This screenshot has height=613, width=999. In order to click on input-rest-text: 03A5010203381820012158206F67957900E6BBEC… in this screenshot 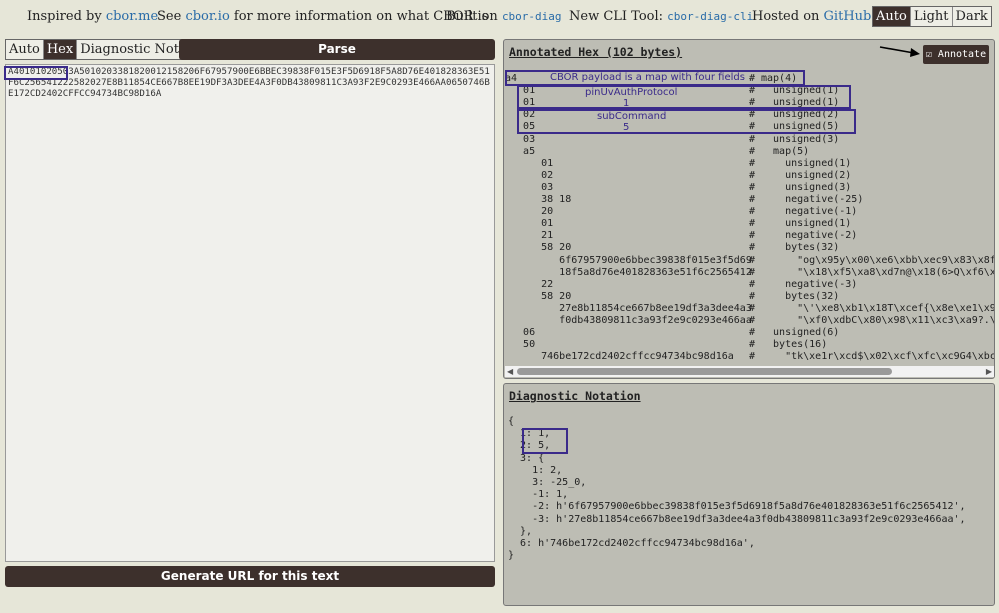, I will do `click(249, 83)`.